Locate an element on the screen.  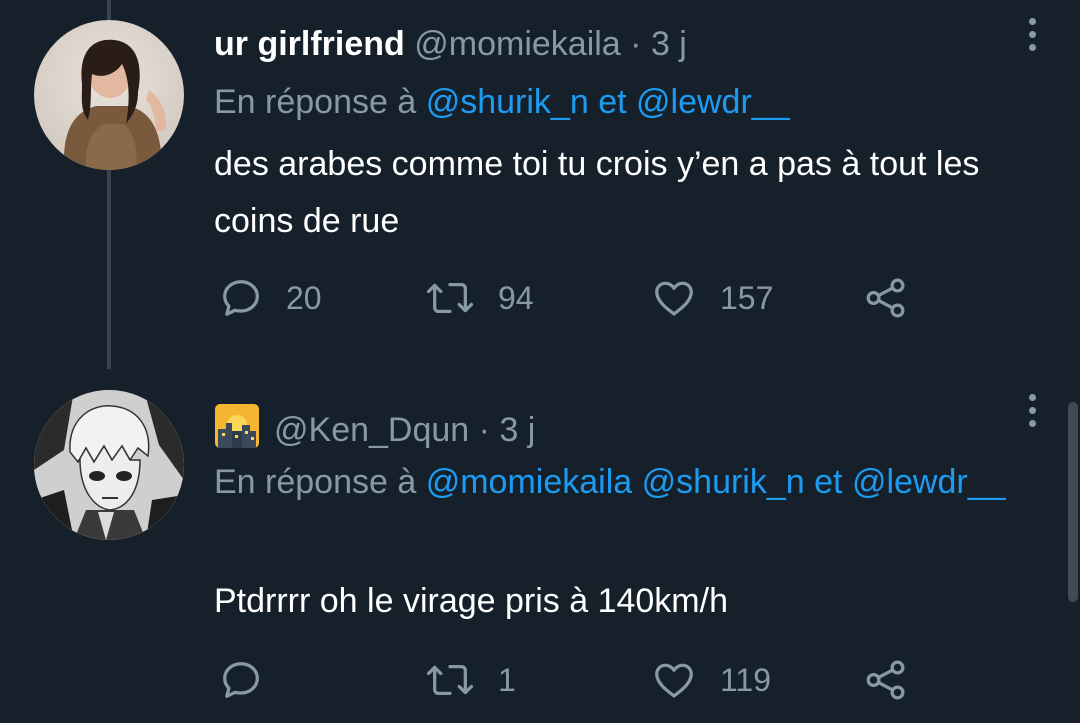
like-count: 157 is located at coordinates (747, 297).